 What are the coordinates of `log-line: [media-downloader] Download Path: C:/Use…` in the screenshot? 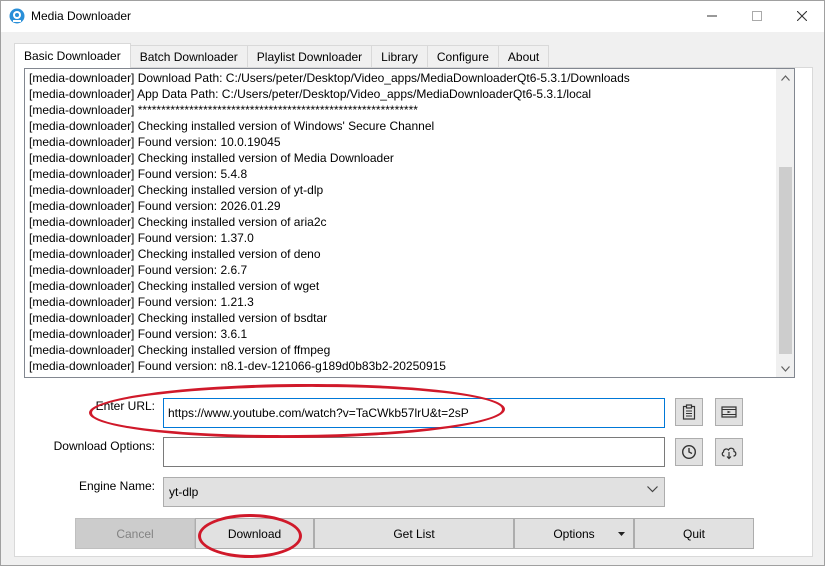 It's located at (329, 78).